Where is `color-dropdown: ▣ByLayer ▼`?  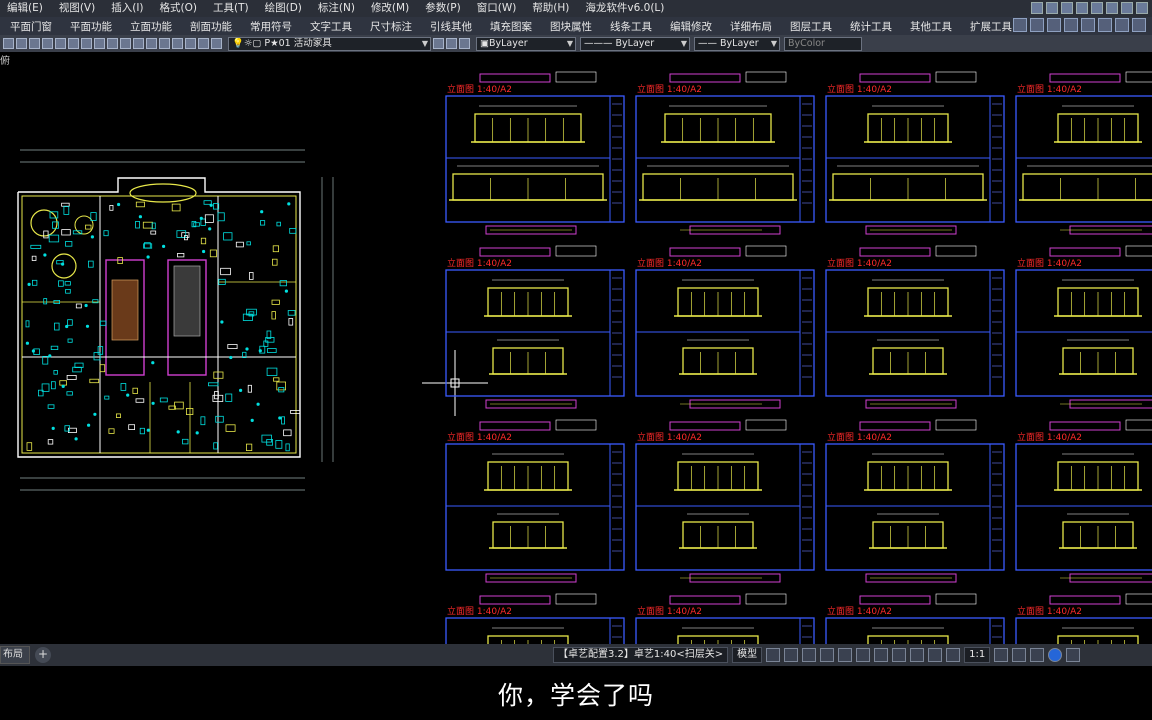
color-dropdown: ▣ByLayer ▼ is located at coordinates (526, 43).